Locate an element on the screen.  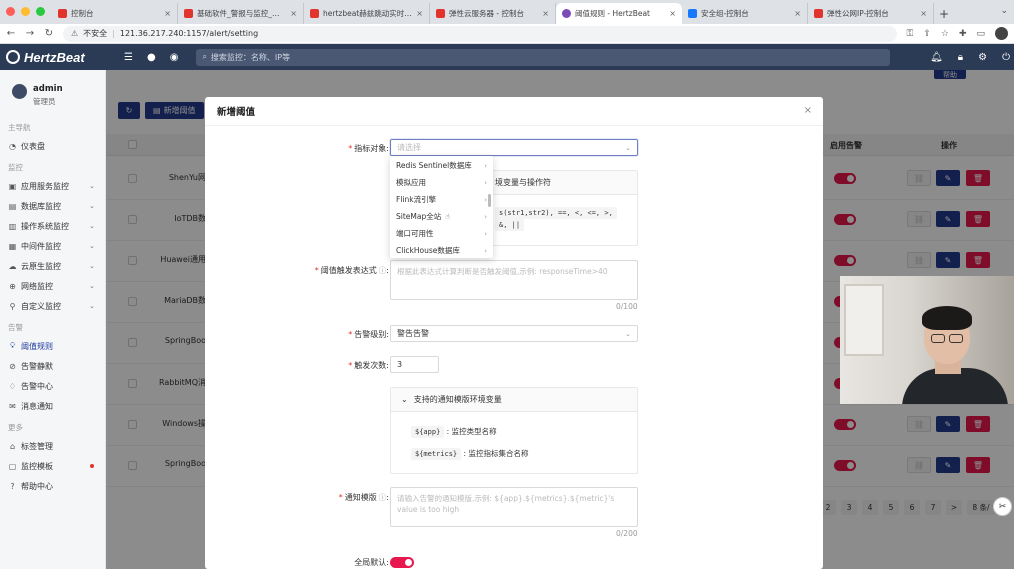
gitee-icon: ◉ is located at coordinates (174, 57).